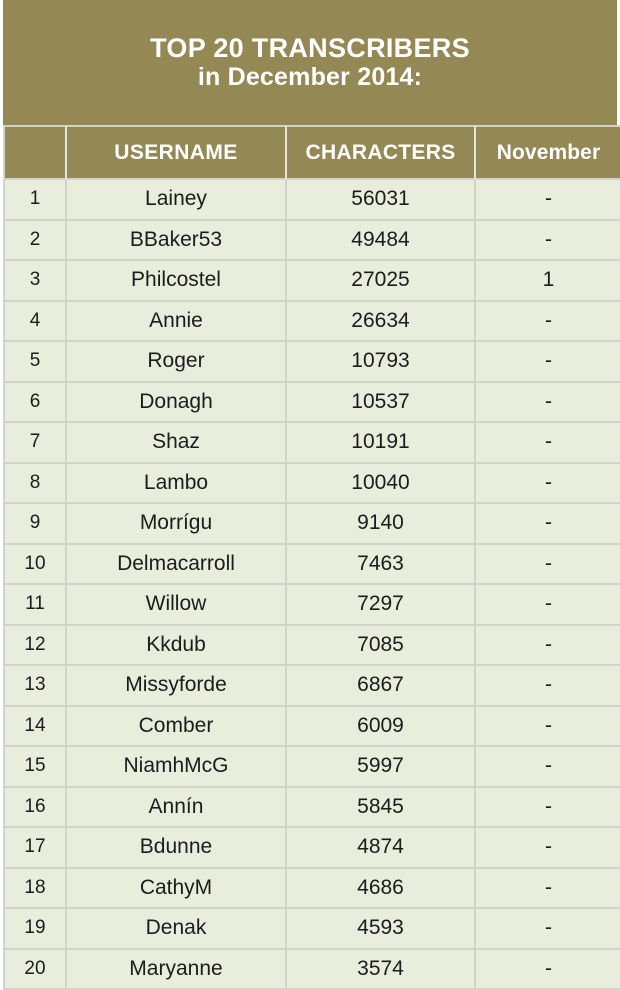 Image resolution: width=620 pixels, height=990 pixels. I want to click on column-header-rank, so click(35, 152).